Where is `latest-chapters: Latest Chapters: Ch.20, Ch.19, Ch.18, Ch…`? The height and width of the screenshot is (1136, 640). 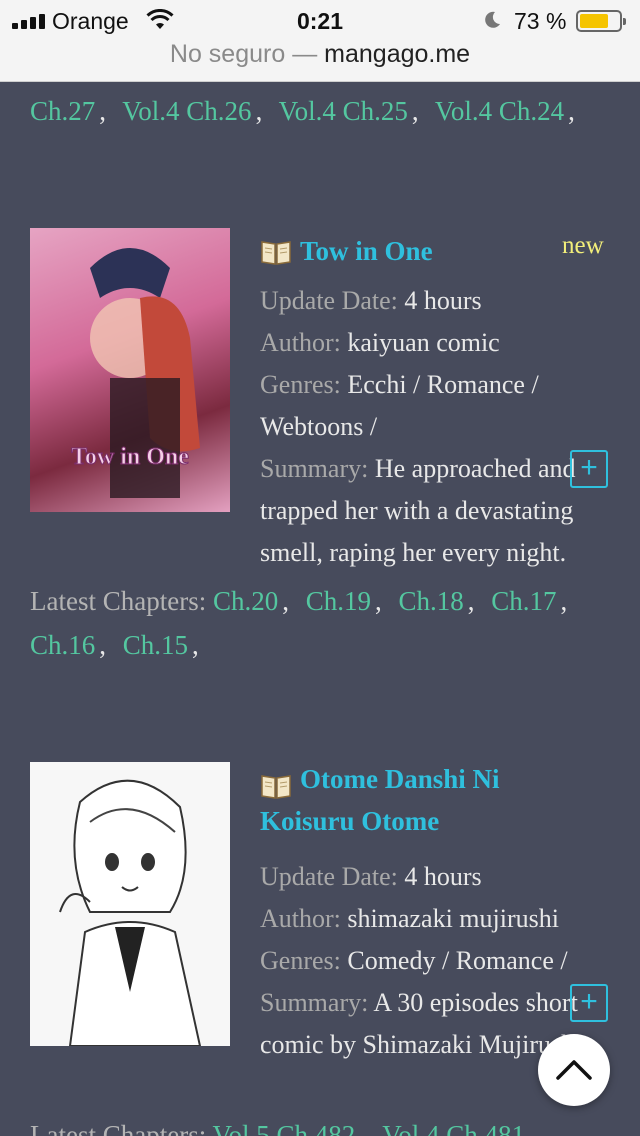 latest-chapters: Latest Chapters: Ch.20, Ch.19, Ch.18, Ch… is located at coordinates (299, 601).